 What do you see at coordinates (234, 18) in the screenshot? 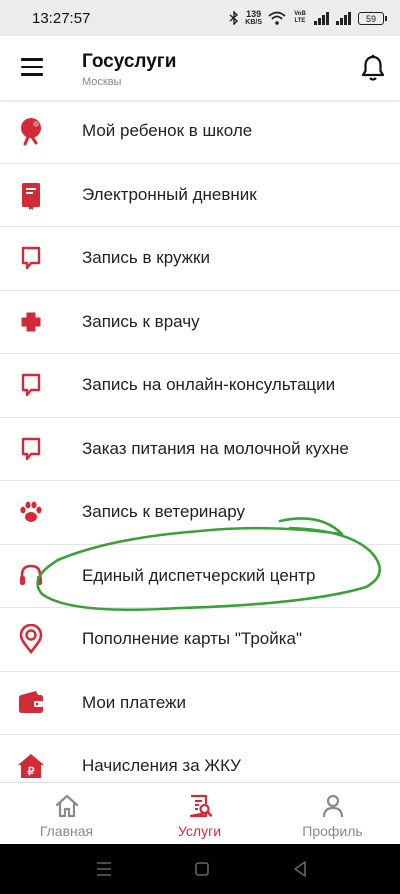
I see `bluetooth-icon` at bounding box center [234, 18].